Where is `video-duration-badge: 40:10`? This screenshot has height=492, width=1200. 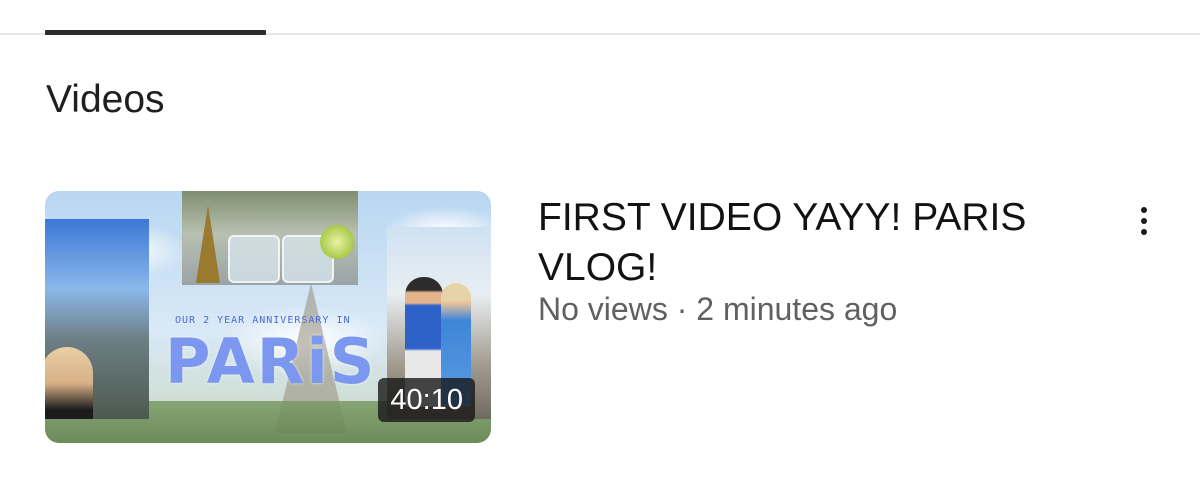 video-duration-badge: 40:10 is located at coordinates (426, 400).